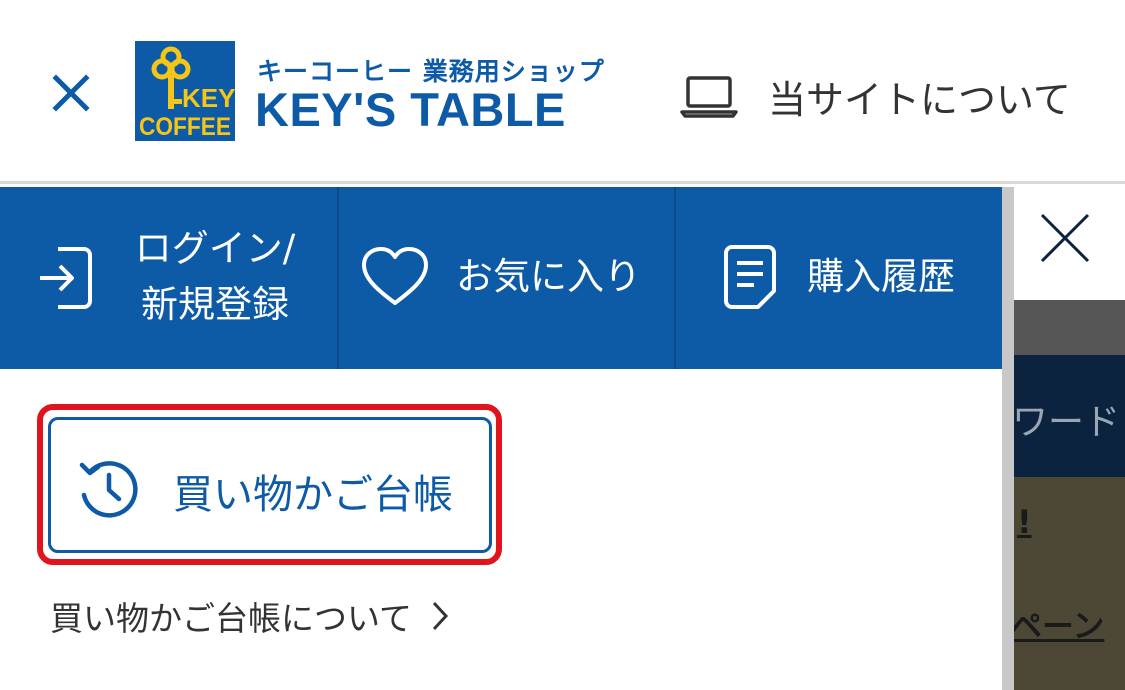 The image size is (1125, 690). I want to click on drawer-scrollbar, so click(1008, 438).